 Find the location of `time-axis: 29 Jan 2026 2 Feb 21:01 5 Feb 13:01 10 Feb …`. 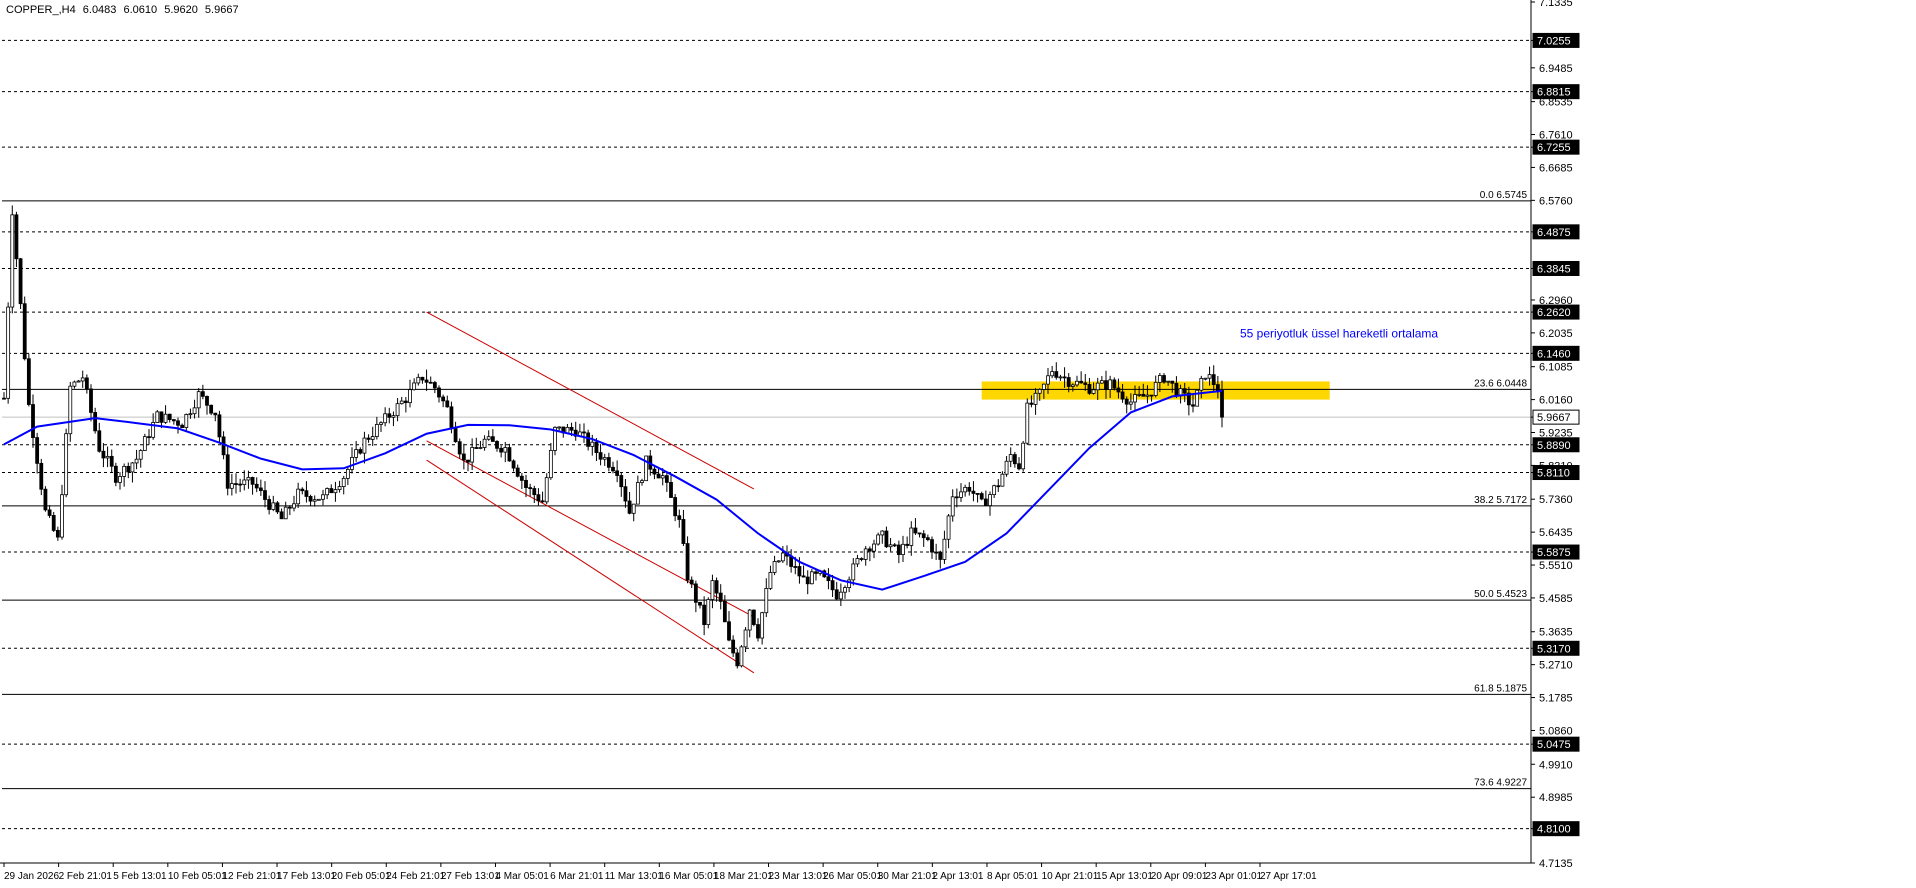

time-axis: 29 Jan 2026 2 Feb 21:01 5 Feb 13:01 10 Feb … is located at coordinates (765, 872).